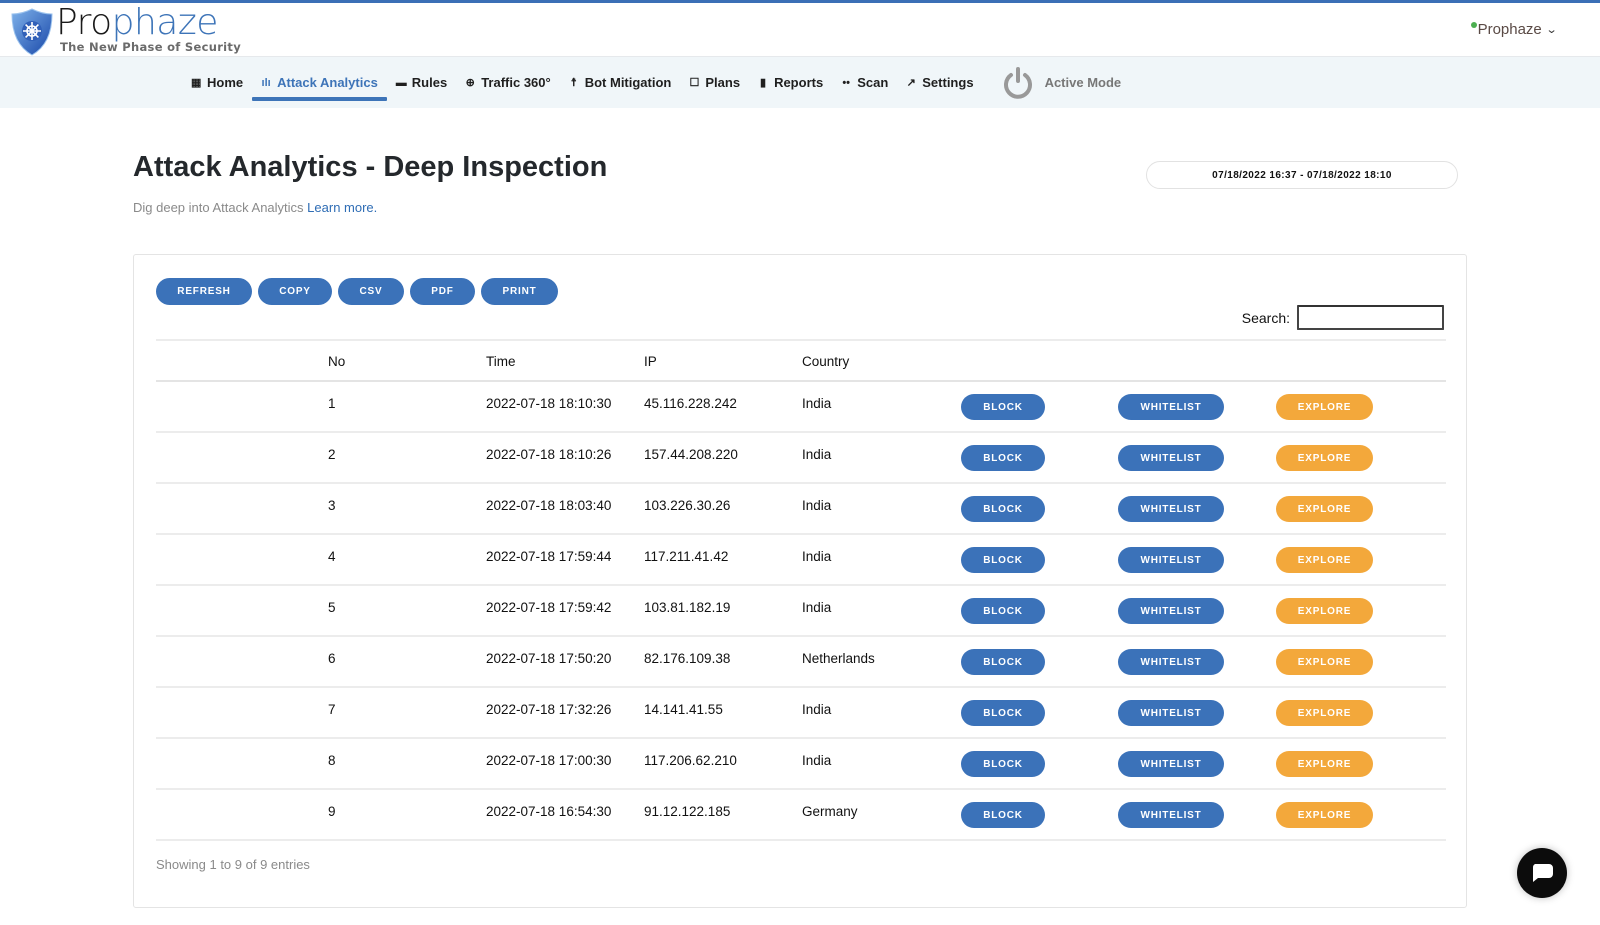 Image resolution: width=1600 pixels, height=925 pixels. What do you see at coordinates (650, 361) in the screenshot?
I see `column-header-ip: IP` at bounding box center [650, 361].